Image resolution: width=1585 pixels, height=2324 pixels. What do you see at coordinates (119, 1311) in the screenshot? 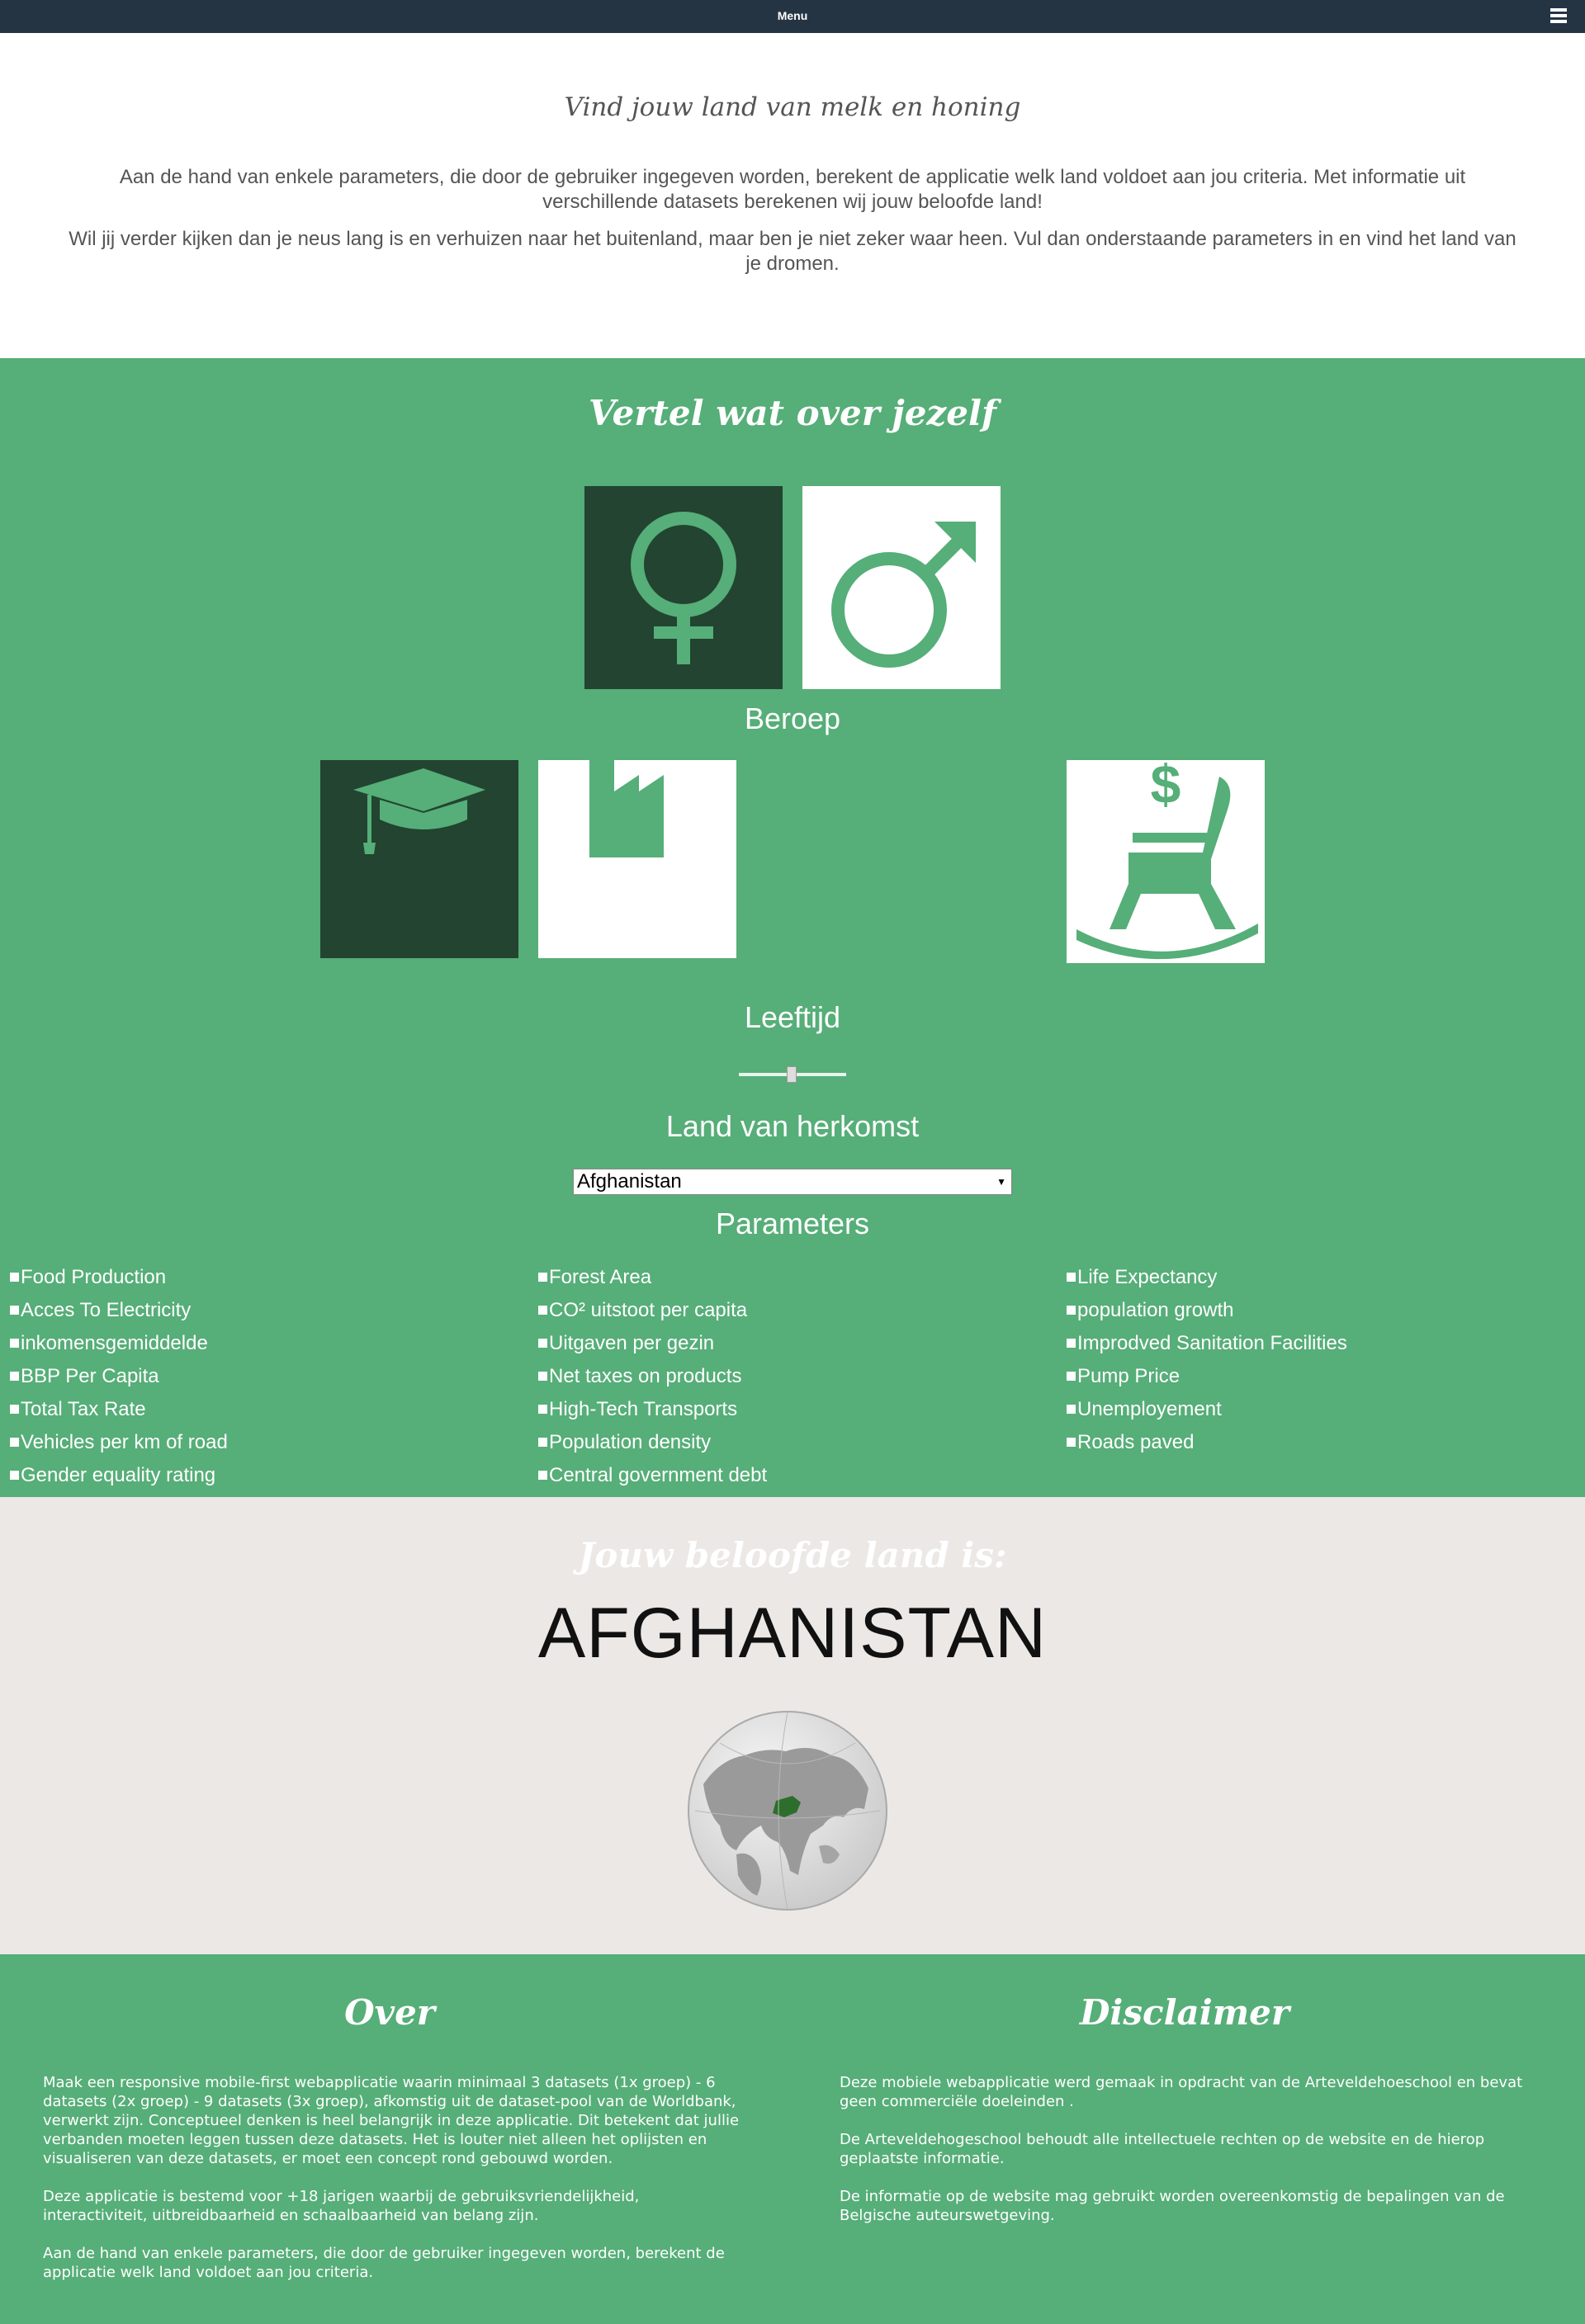
I see `parameter-item: Acces To Electricity` at bounding box center [119, 1311].